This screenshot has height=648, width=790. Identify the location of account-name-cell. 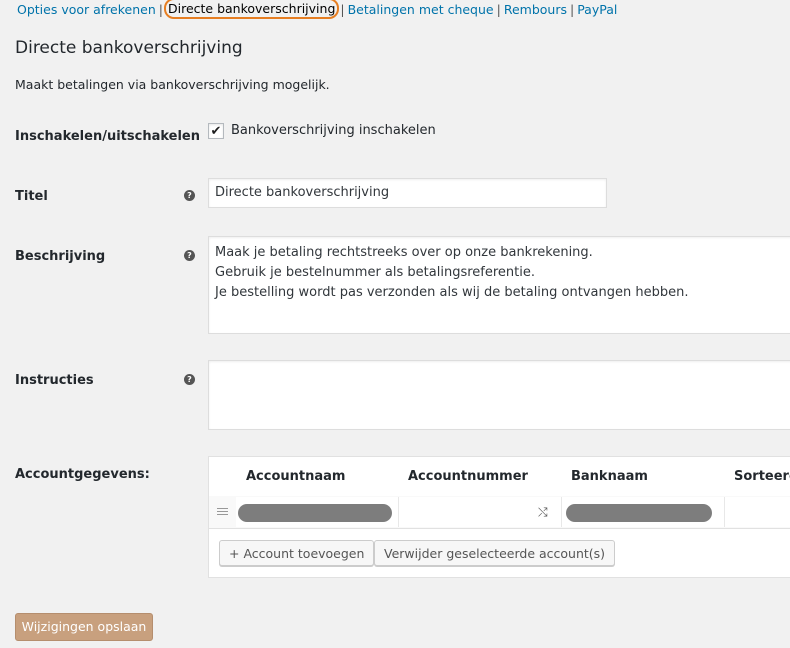
(317, 512).